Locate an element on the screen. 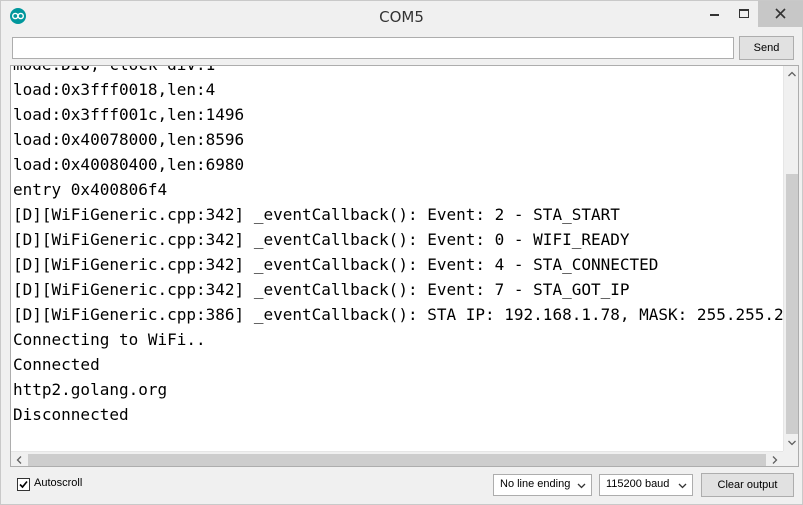 The width and height of the screenshot is (803, 505). scroll-up-arrow-icon is located at coordinates (791, 74).